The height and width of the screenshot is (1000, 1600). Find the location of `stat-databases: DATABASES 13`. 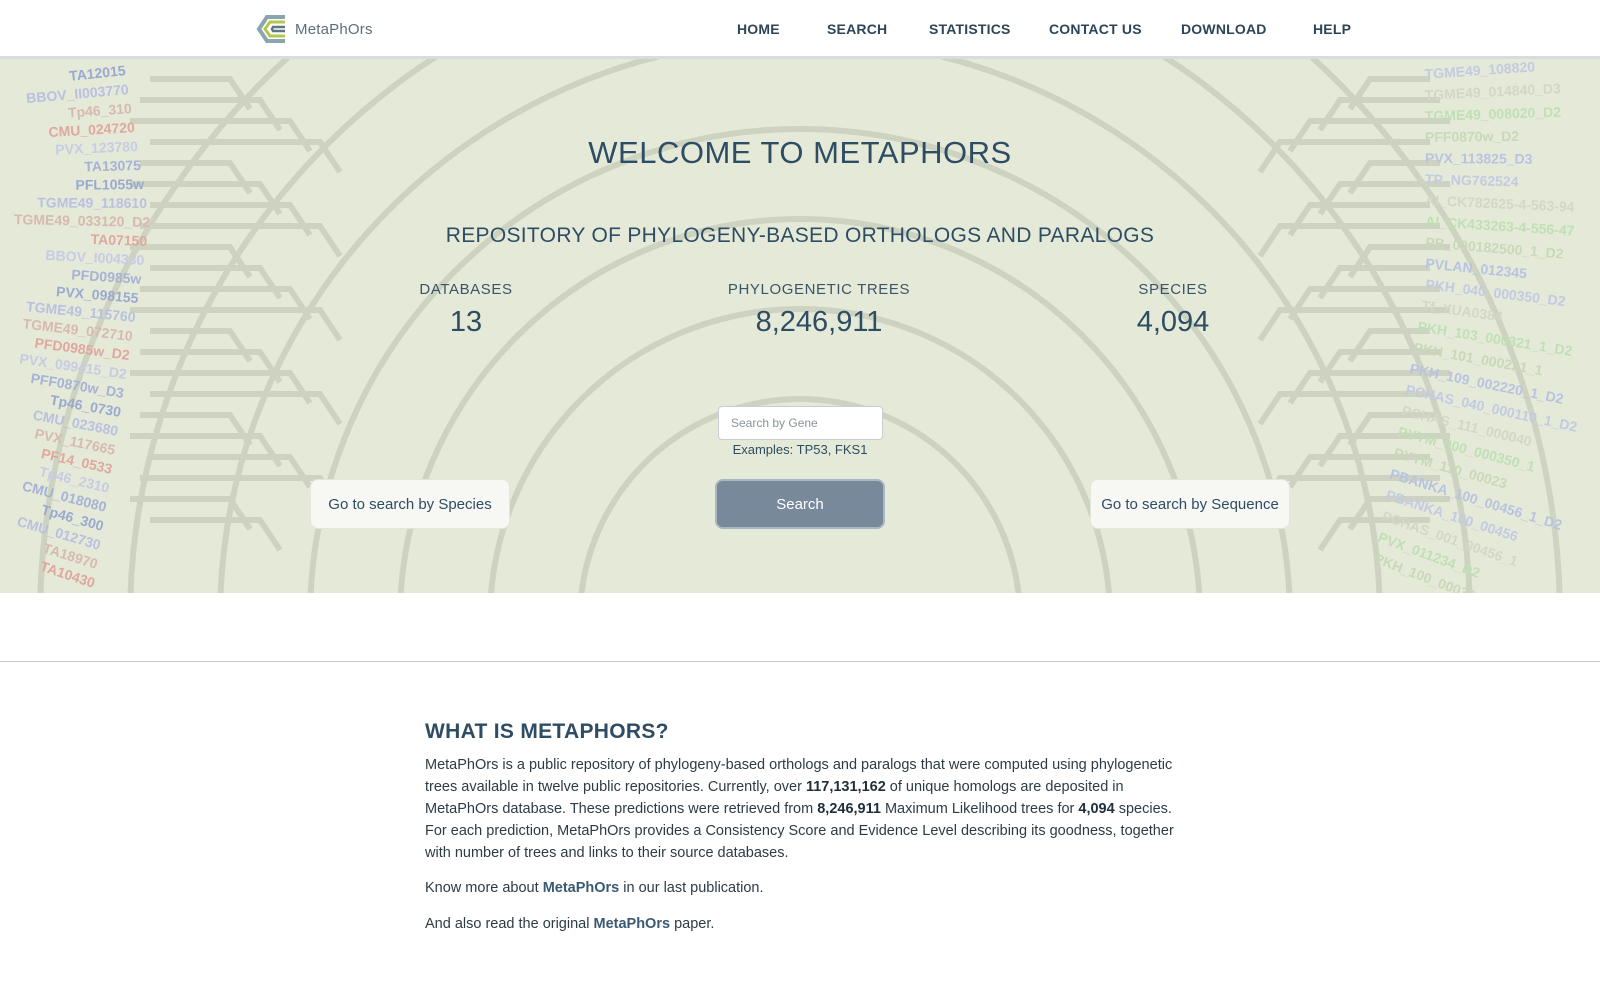

stat-databases: DATABASES 13 is located at coordinates (466, 310).